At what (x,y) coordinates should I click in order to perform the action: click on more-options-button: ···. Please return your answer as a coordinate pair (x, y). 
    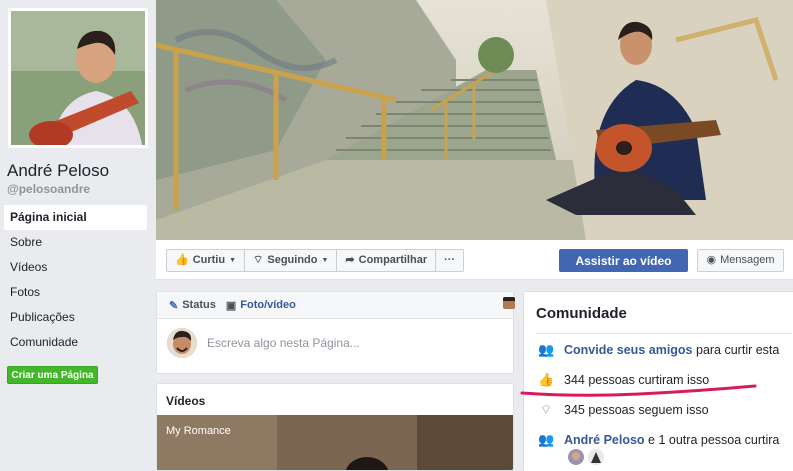
    Looking at the image, I should click on (449, 260).